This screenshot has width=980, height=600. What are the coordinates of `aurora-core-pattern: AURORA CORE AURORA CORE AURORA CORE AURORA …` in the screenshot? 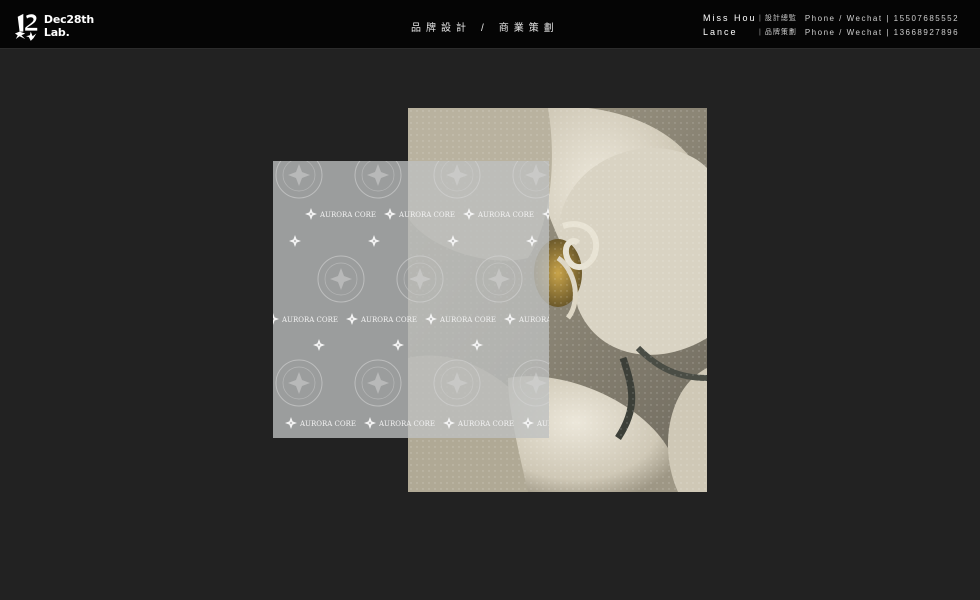 It's located at (411, 295).